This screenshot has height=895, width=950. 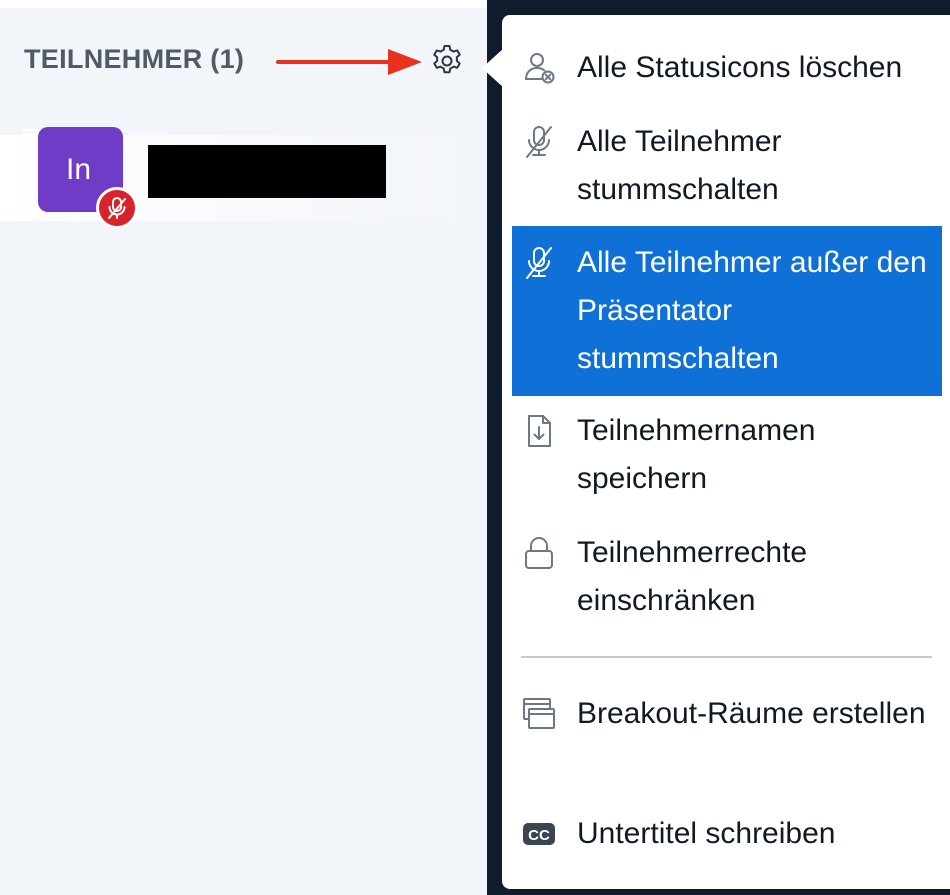 I want to click on file-download-icon, so click(x=539, y=431).